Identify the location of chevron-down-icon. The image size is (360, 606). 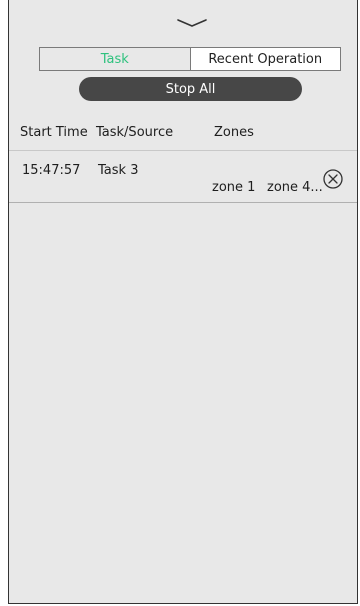
(192, 23).